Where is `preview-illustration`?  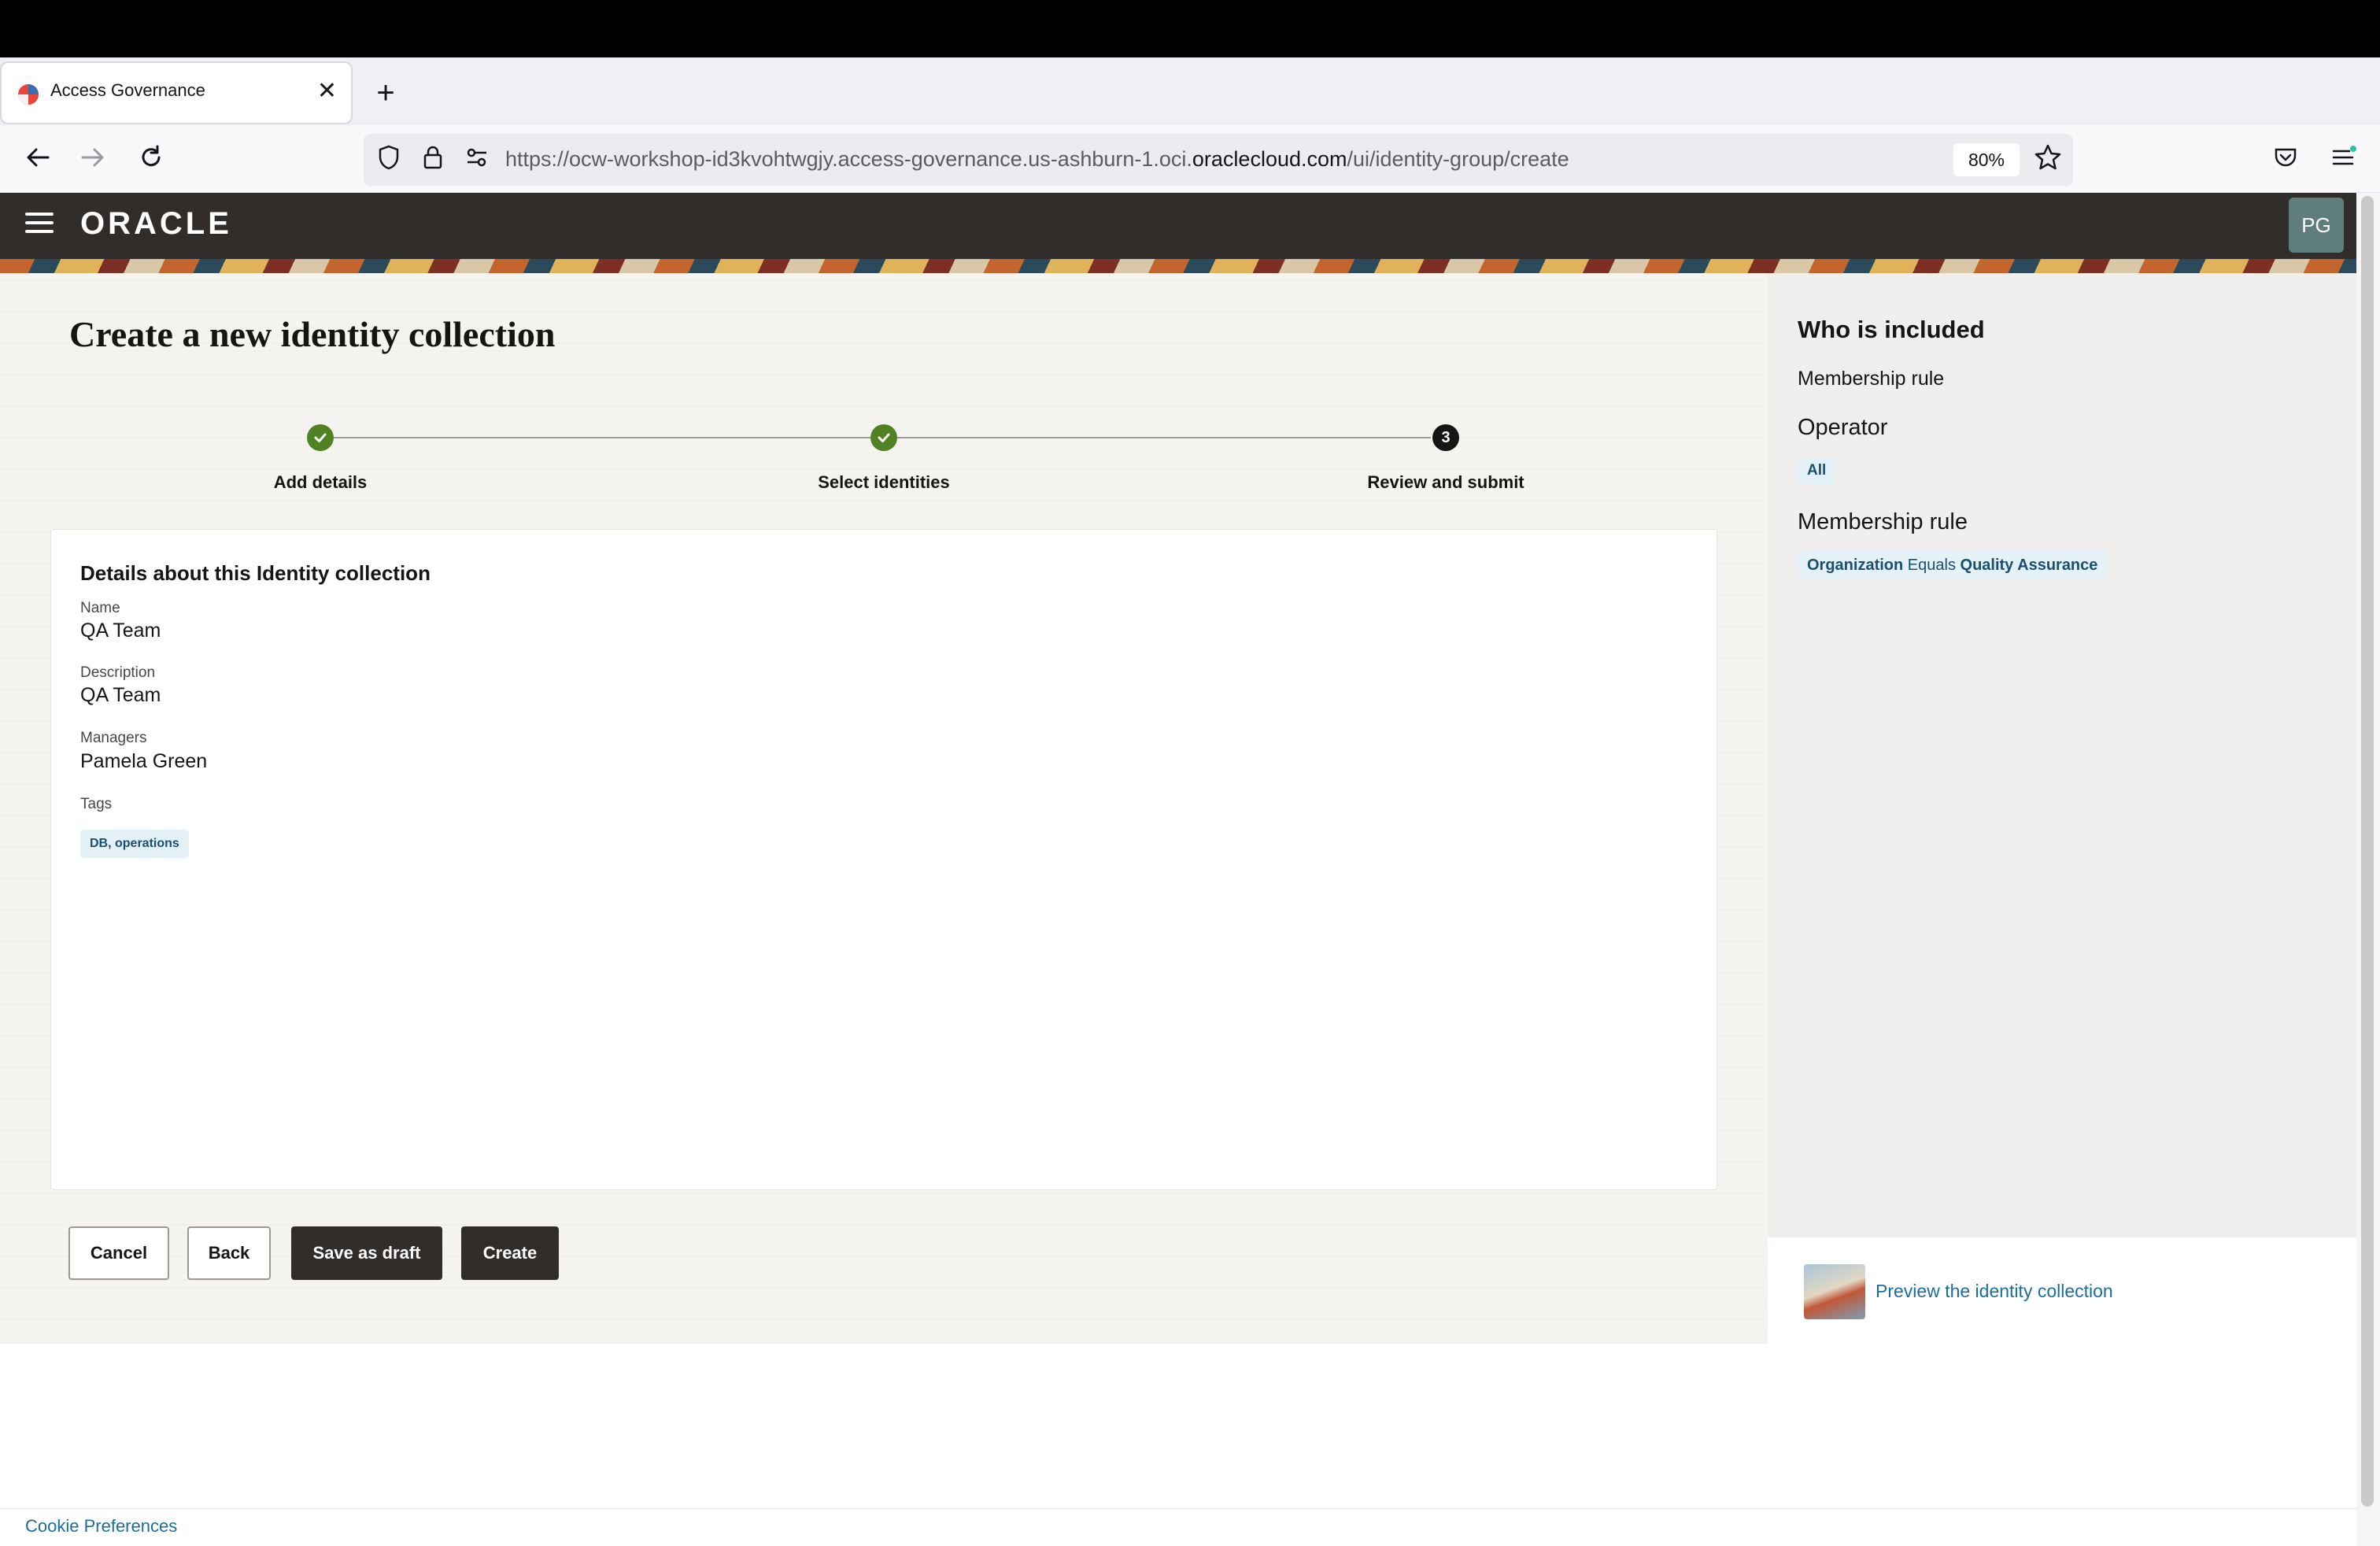
preview-illustration is located at coordinates (1834, 1291).